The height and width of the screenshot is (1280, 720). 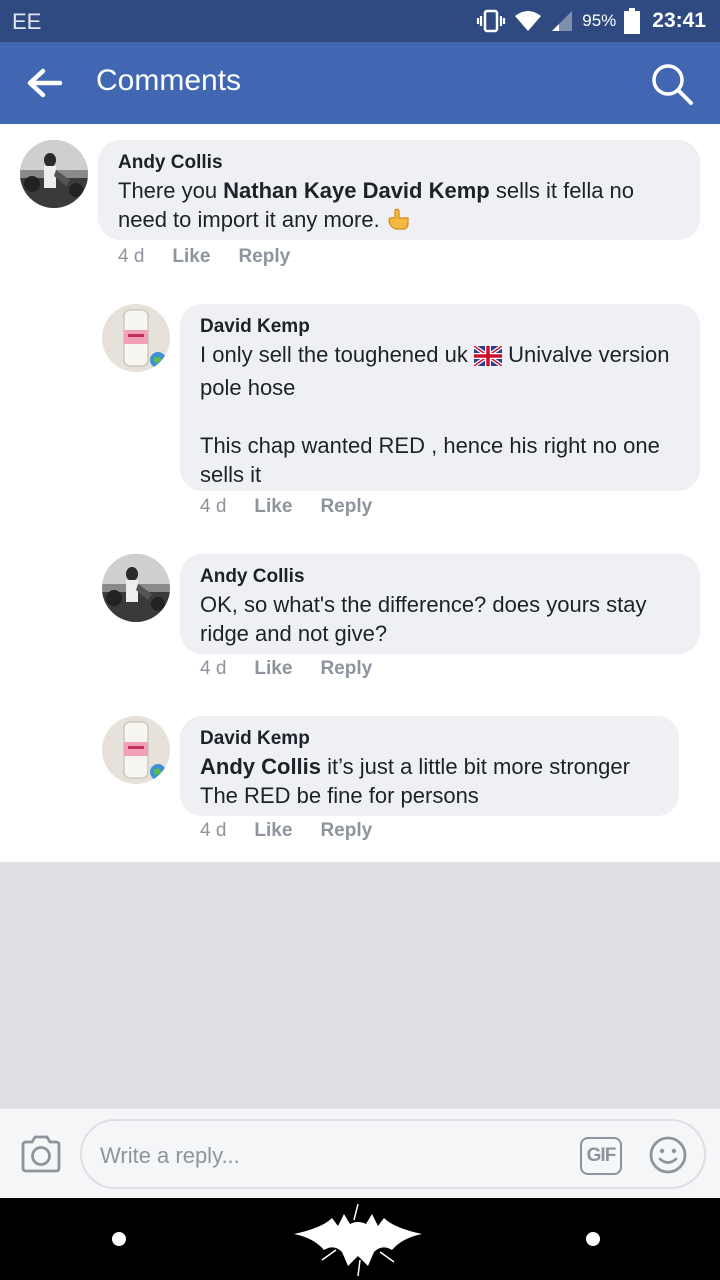 I want to click on gif-button: GIF, so click(x=601, y=1156).